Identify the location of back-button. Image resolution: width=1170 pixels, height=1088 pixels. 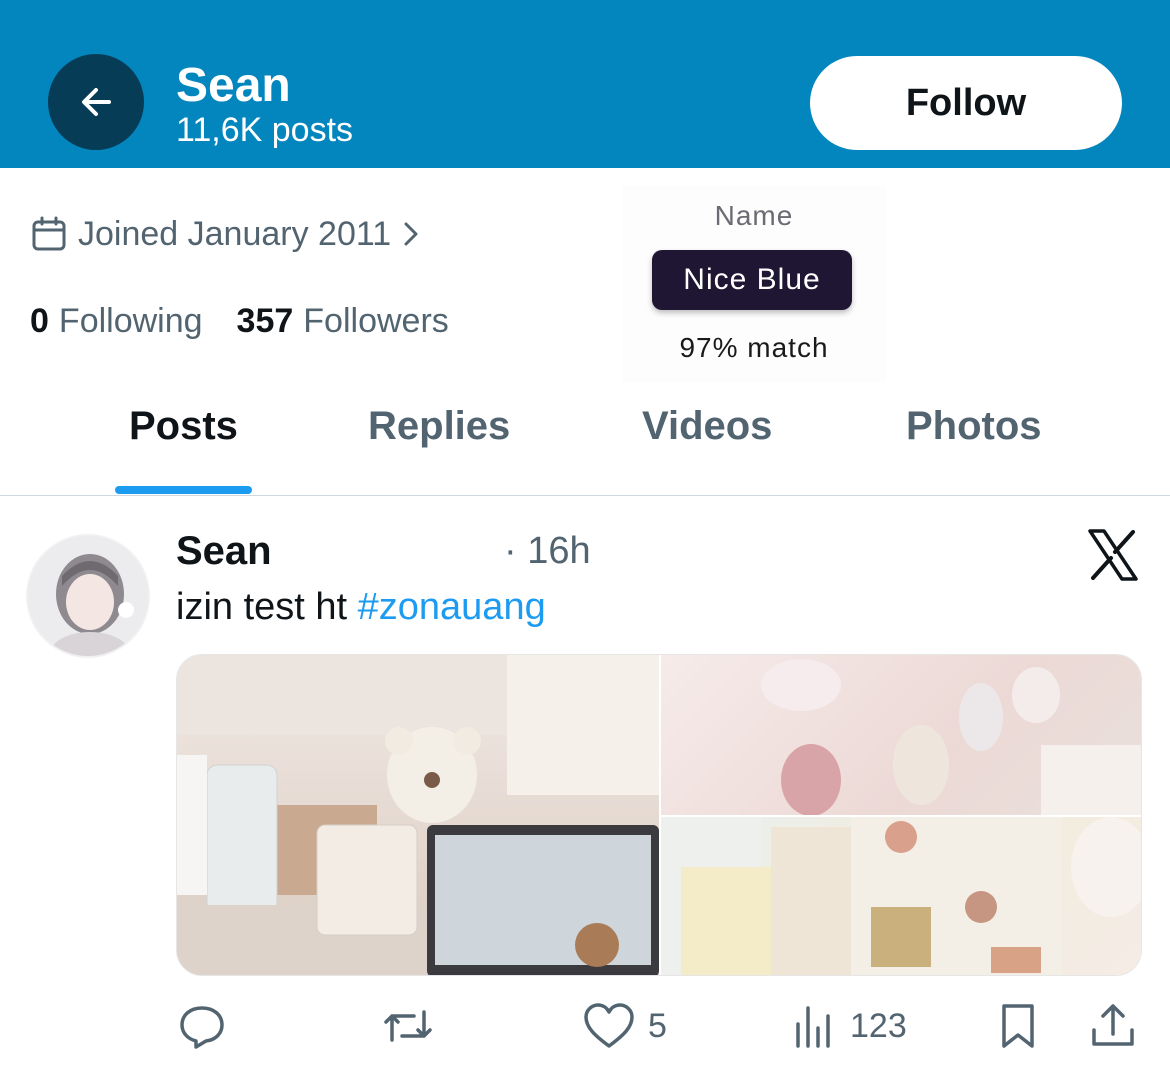
(96, 102).